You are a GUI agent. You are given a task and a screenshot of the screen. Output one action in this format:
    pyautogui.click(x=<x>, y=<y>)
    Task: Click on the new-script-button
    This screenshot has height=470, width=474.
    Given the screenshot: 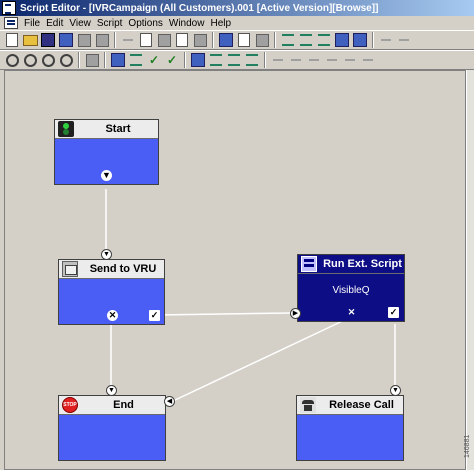 What is the action you would take?
    pyautogui.click(x=12, y=40)
    